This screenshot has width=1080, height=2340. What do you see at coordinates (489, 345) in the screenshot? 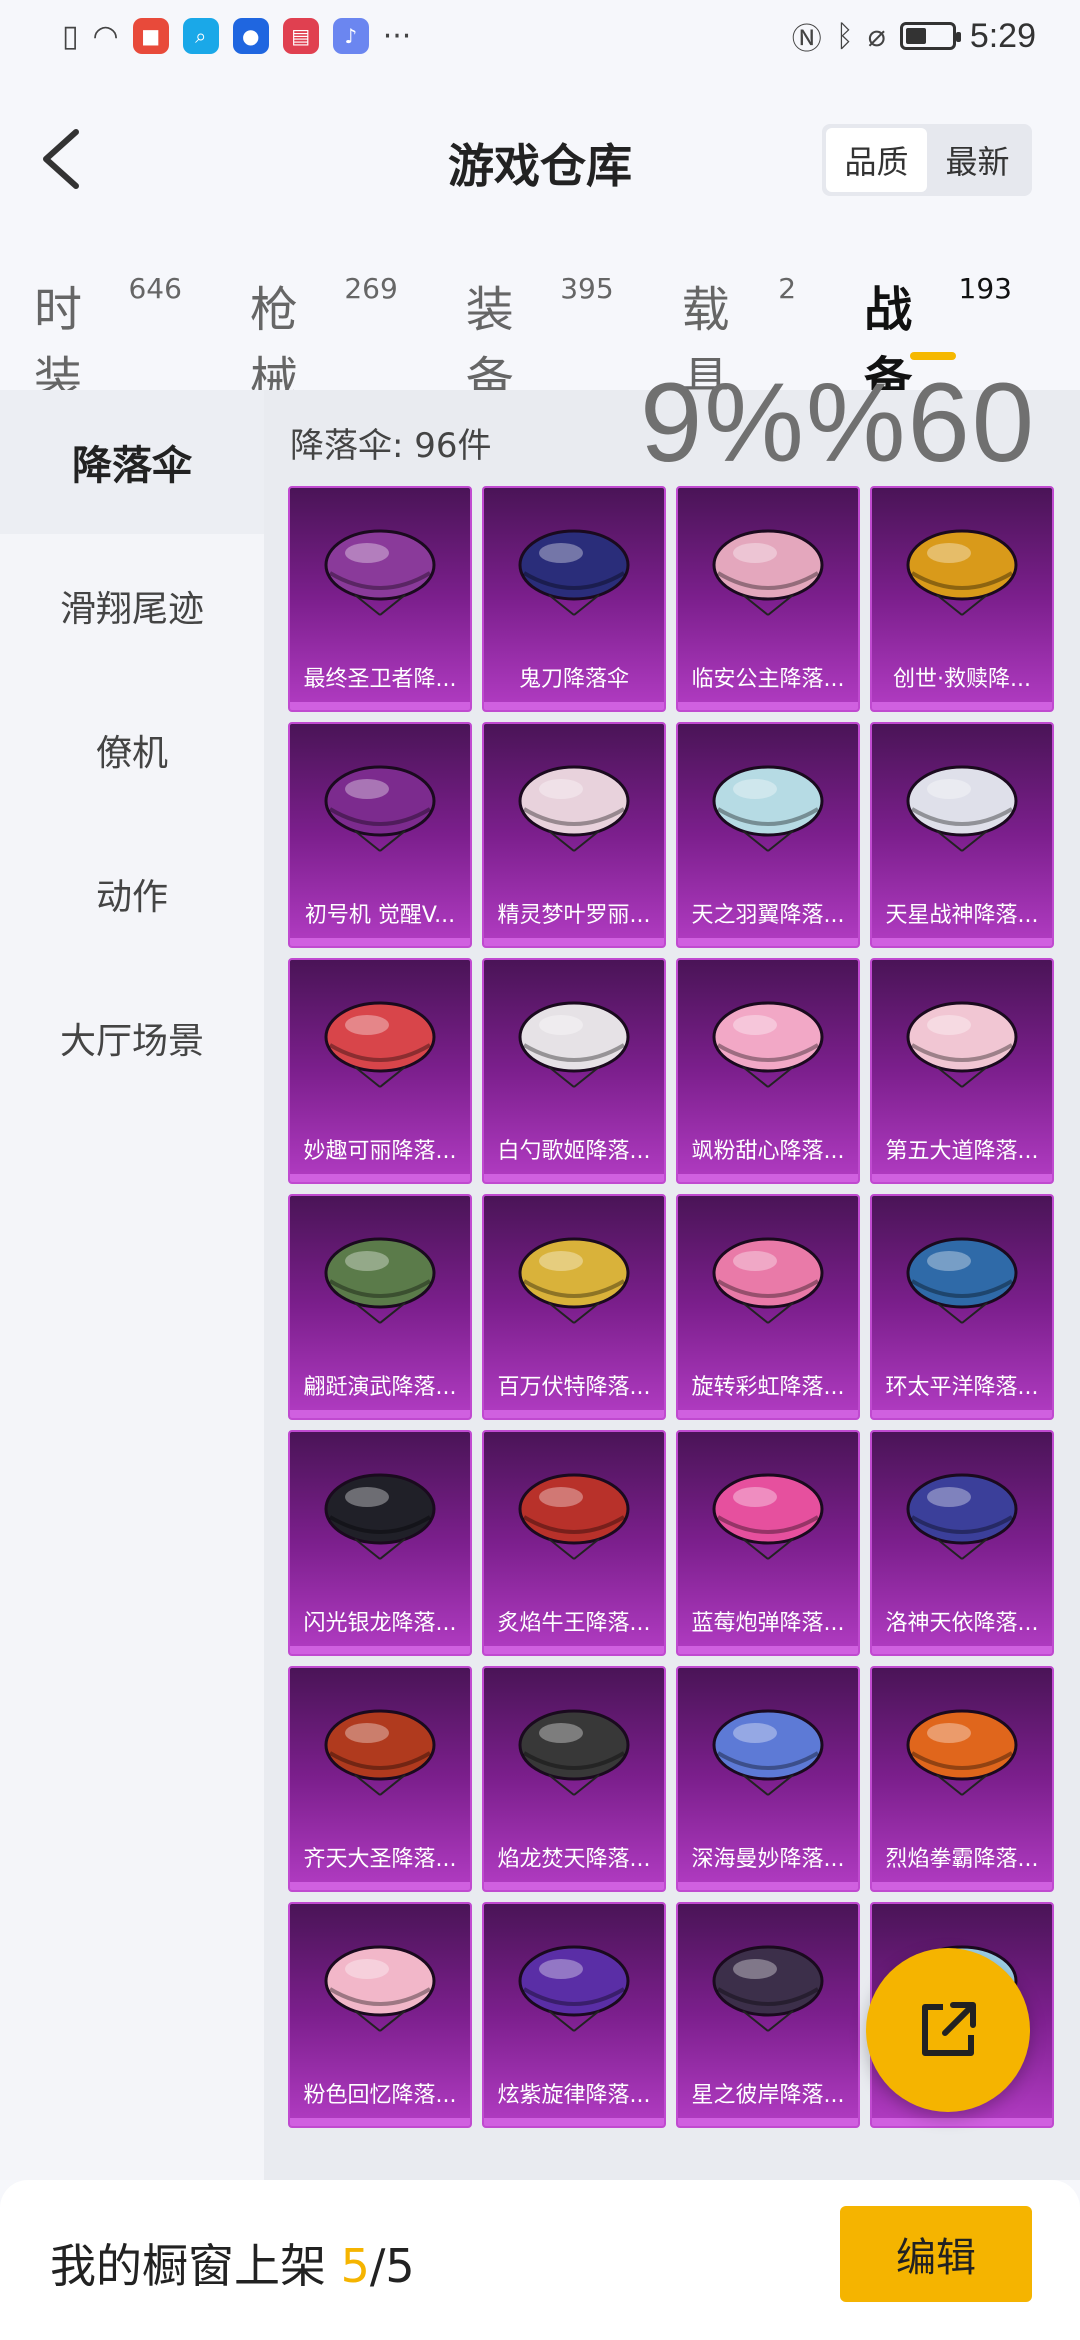
I see `tab-label: 装备` at bounding box center [489, 345].